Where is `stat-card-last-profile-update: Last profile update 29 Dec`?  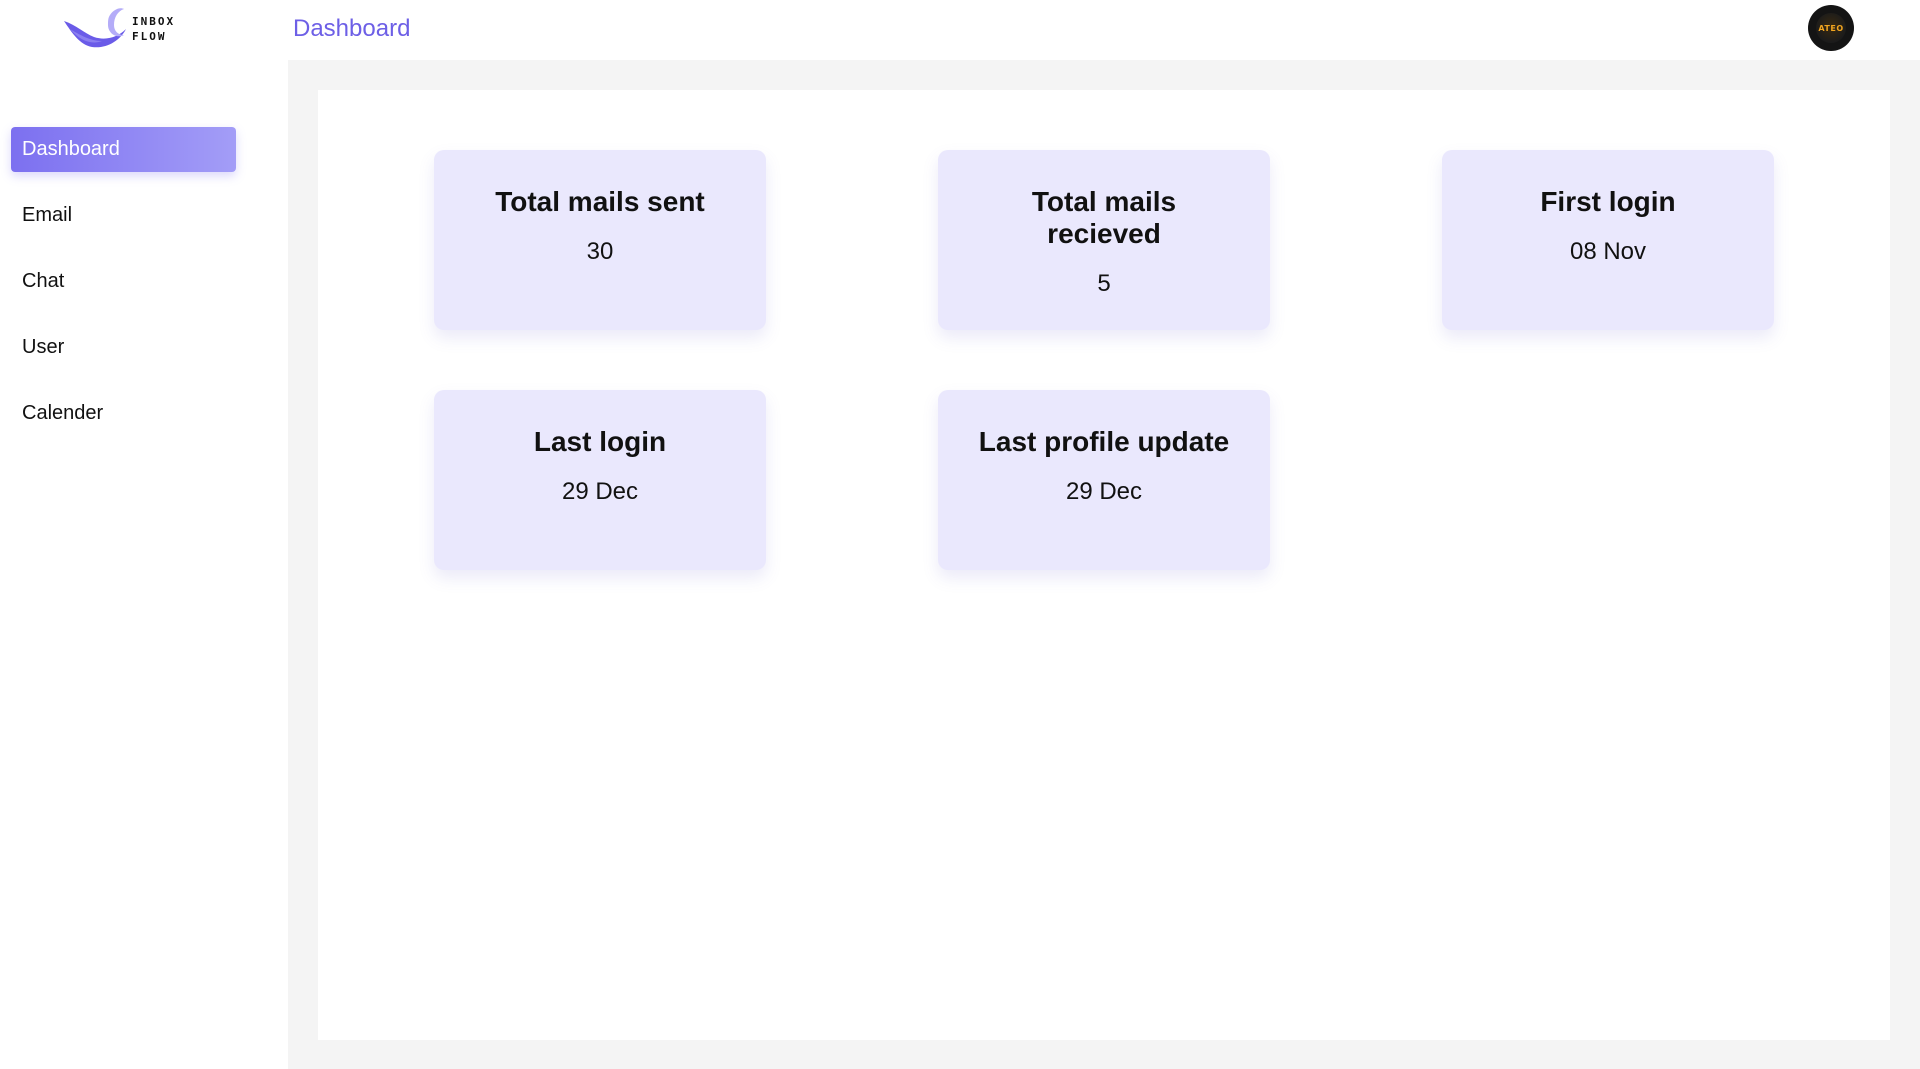
stat-card-last-profile-update: Last profile update 29 Dec is located at coordinates (1104, 480).